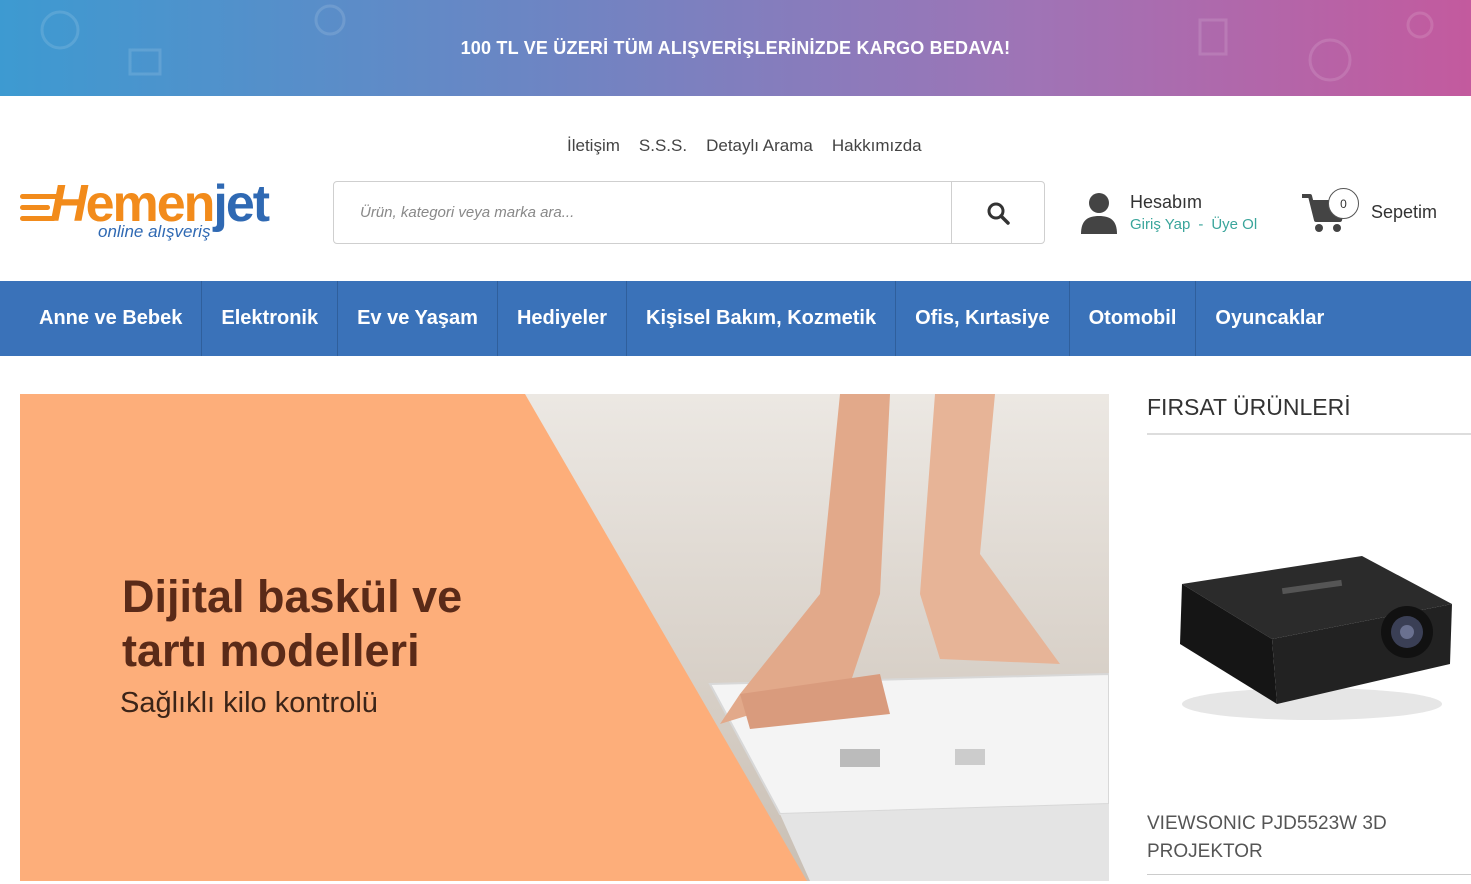 This screenshot has height=884, width=1471. Describe the element at coordinates (1133, 318) in the screenshot. I see `nav-item-automotive: Otomobil` at that location.